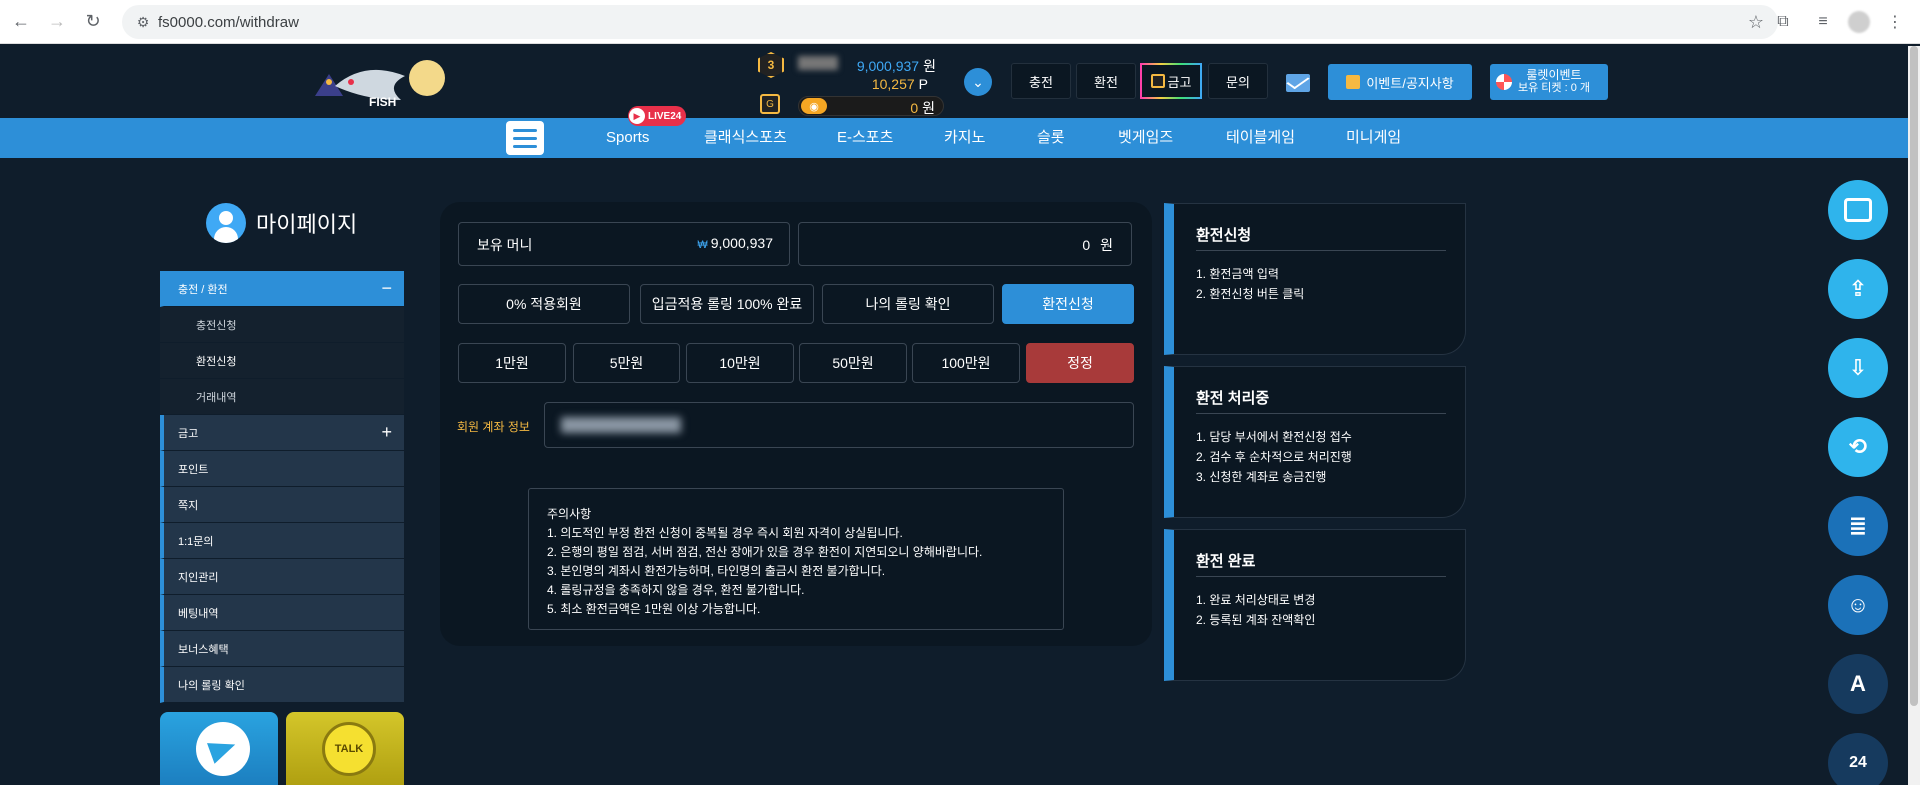 The width and height of the screenshot is (1920, 785). I want to click on eye-icon: ◉, so click(814, 106).